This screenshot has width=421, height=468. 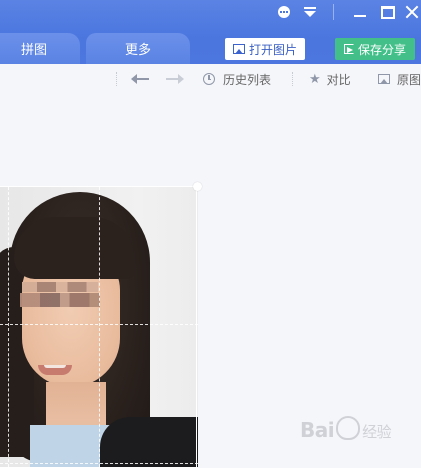 I want to click on title-separator, so click(x=333, y=12).